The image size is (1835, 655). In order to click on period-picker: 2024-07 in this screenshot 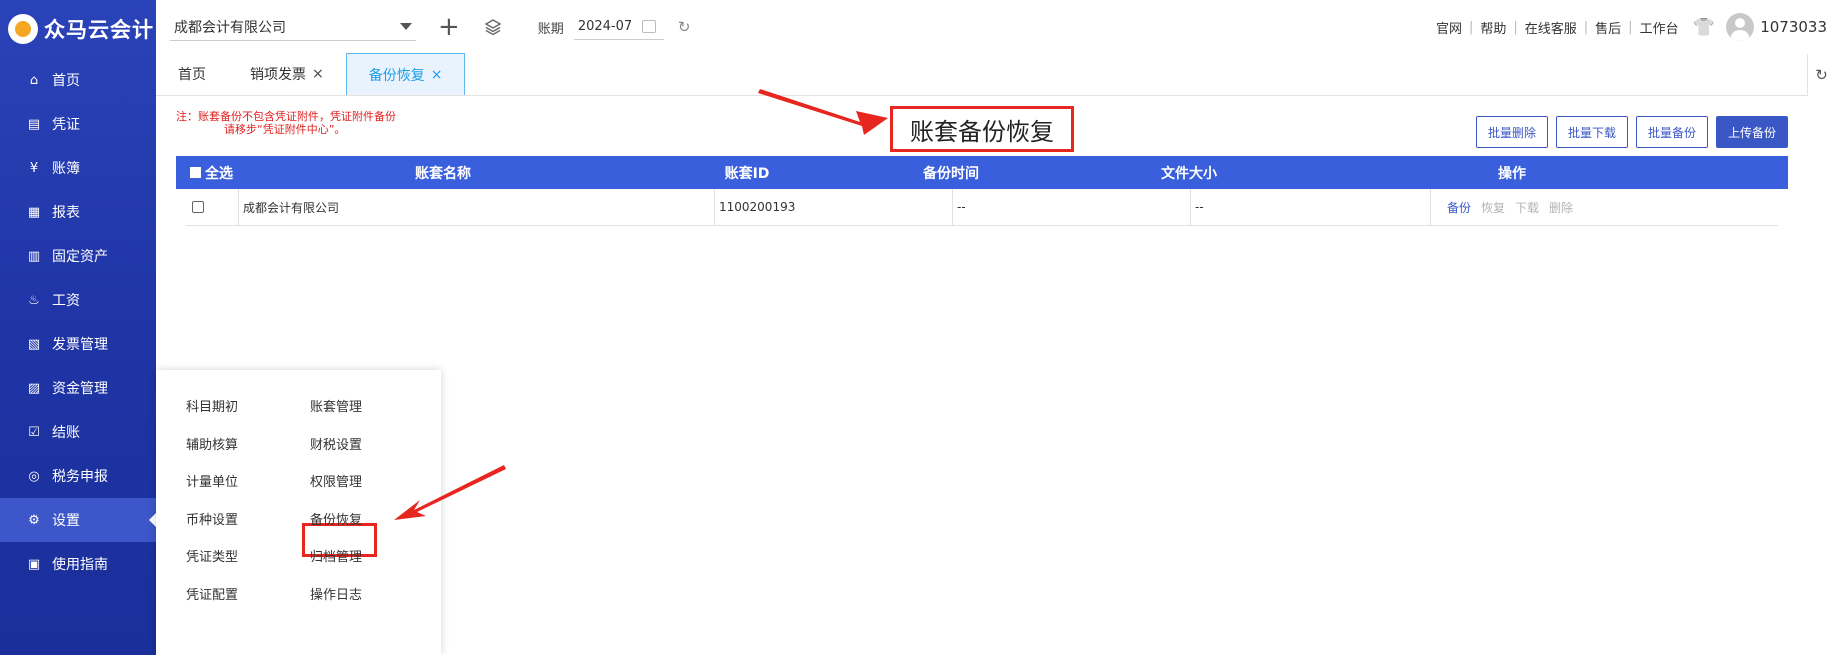, I will do `click(618, 27)`.